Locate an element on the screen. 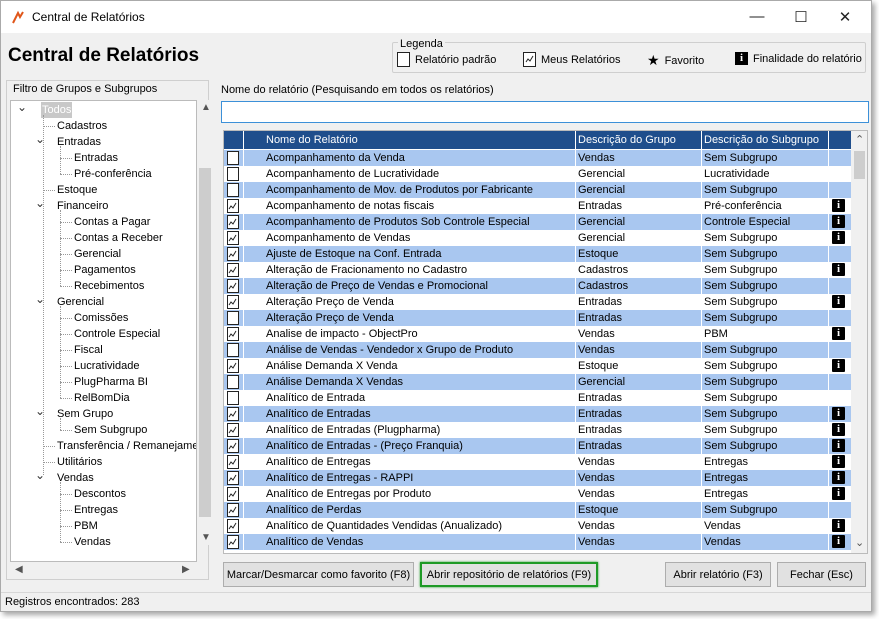  tree-node: Sem Grupo is located at coordinates (85, 414).